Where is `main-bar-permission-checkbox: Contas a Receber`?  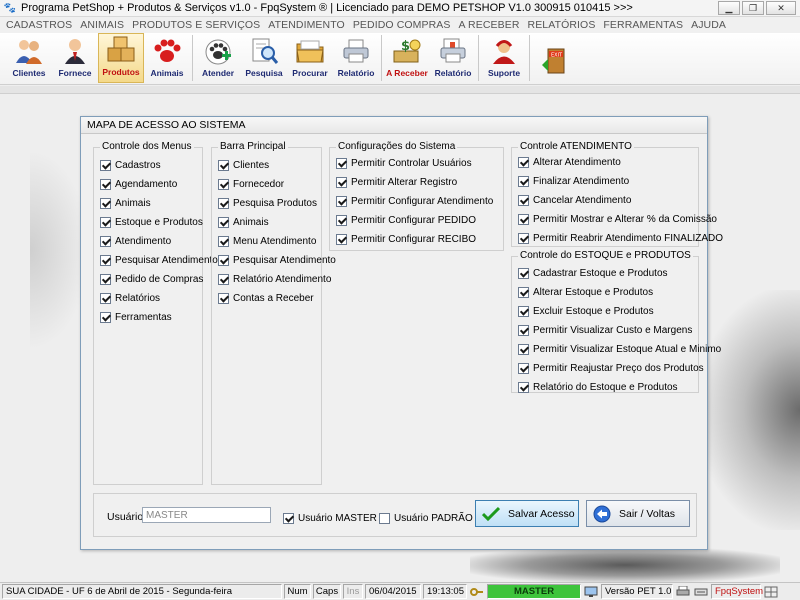 main-bar-permission-checkbox: Contas a Receber is located at coordinates (277, 298).